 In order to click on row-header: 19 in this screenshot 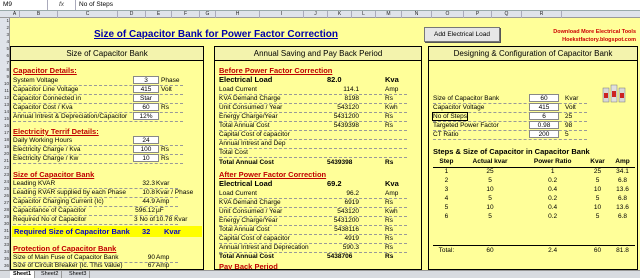, I will do `click(5, 146)`.